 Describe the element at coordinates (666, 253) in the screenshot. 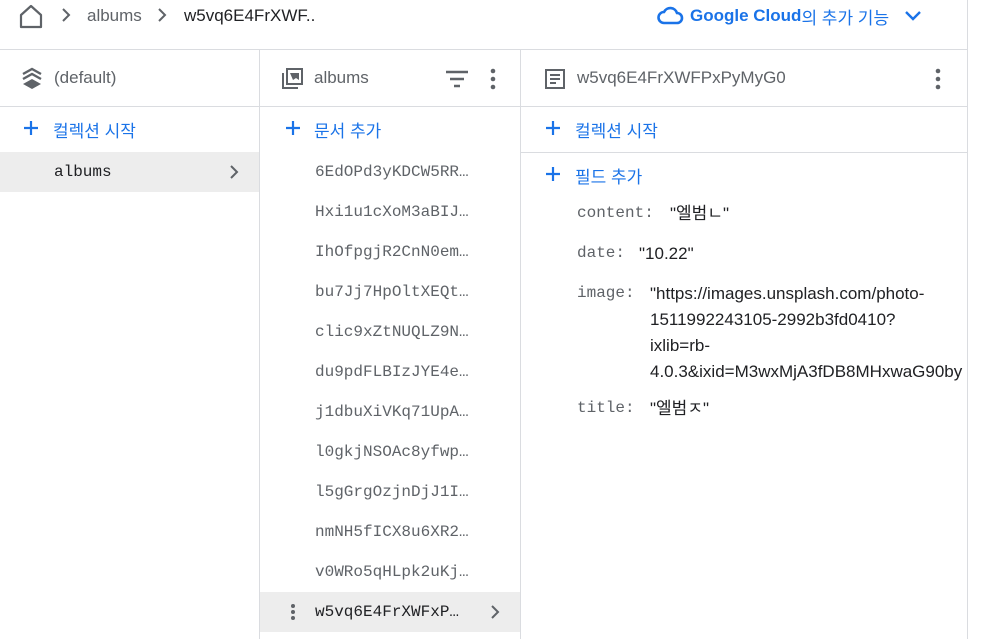

I see `field-value: "10.22"` at that location.